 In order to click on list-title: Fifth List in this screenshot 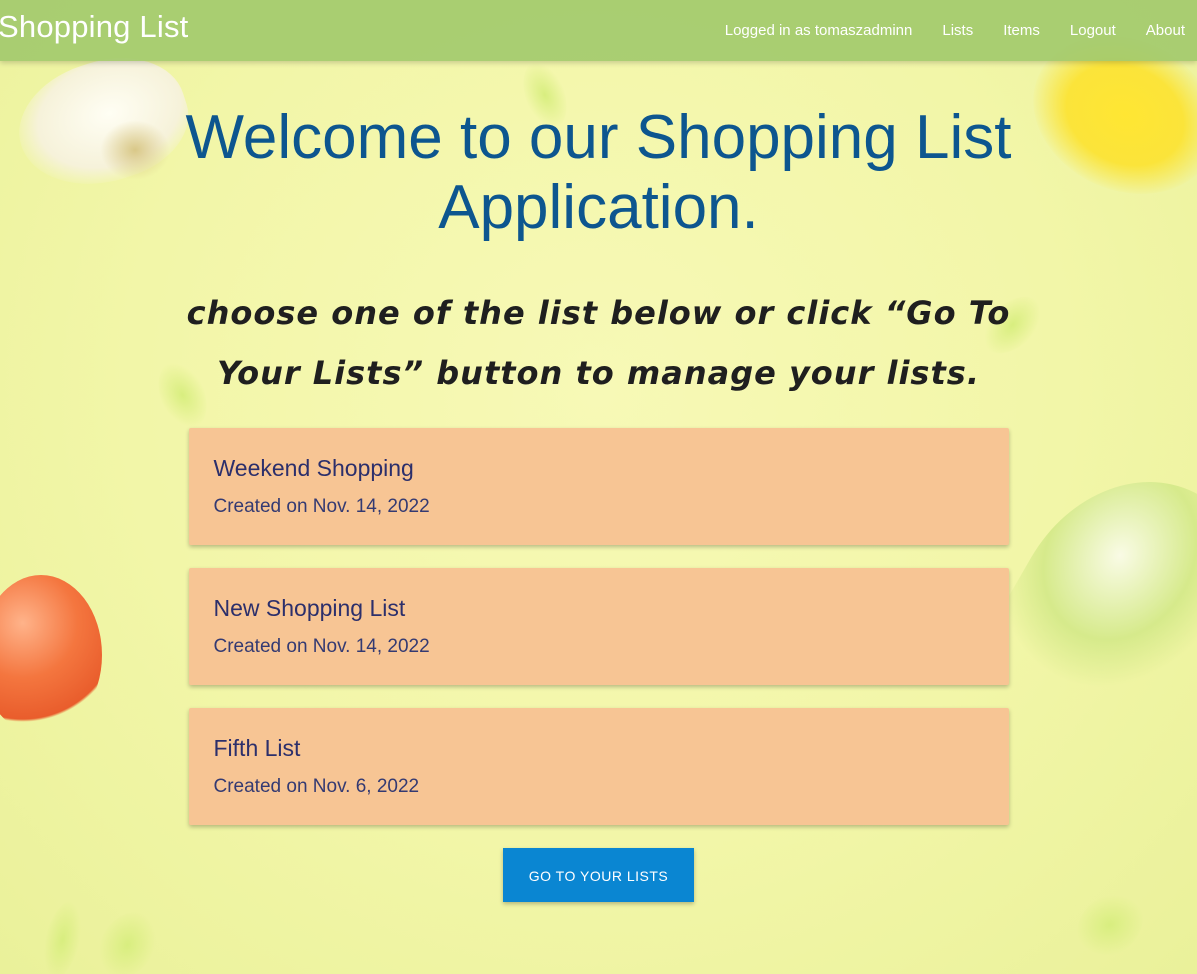, I will do `click(257, 748)`.